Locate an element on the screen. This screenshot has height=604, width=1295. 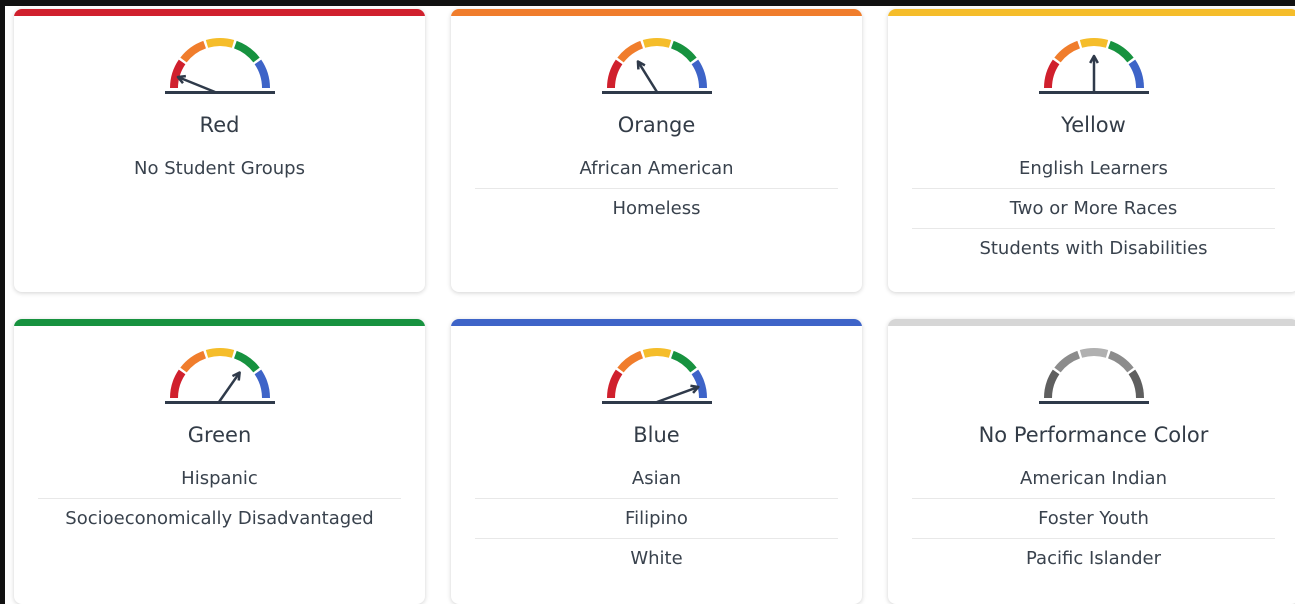
student-group-item: English Learners is located at coordinates (1093, 169).